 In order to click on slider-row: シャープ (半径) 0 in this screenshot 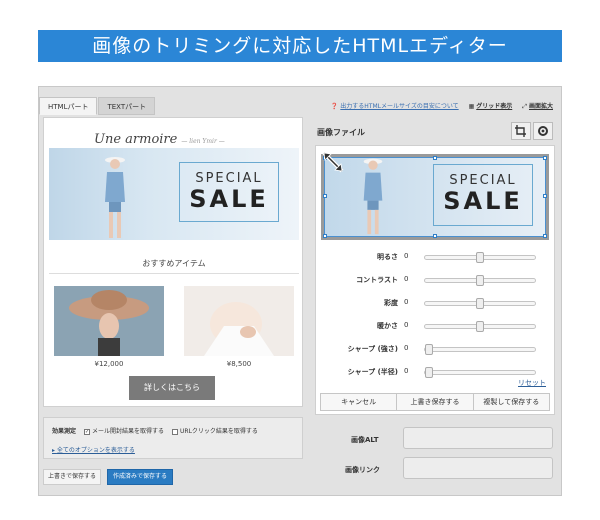, I will do `click(436, 372)`.